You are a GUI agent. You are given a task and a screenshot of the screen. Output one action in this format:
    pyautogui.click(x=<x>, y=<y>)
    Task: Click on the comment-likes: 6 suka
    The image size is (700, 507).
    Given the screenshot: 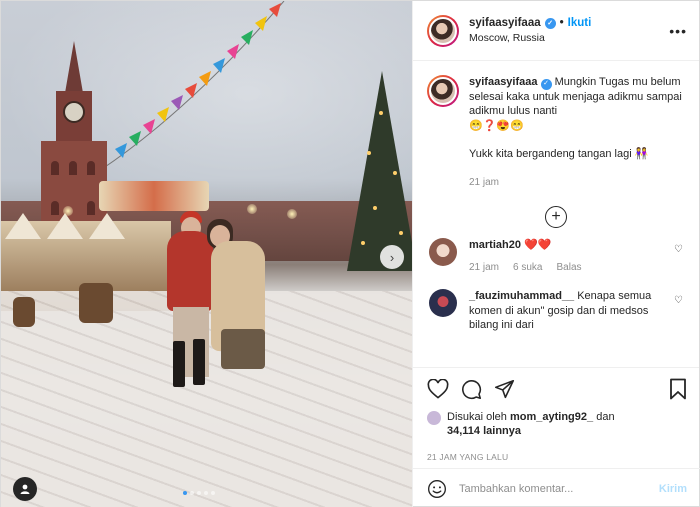 What is the action you would take?
    pyautogui.click(x=527, y=268)
    